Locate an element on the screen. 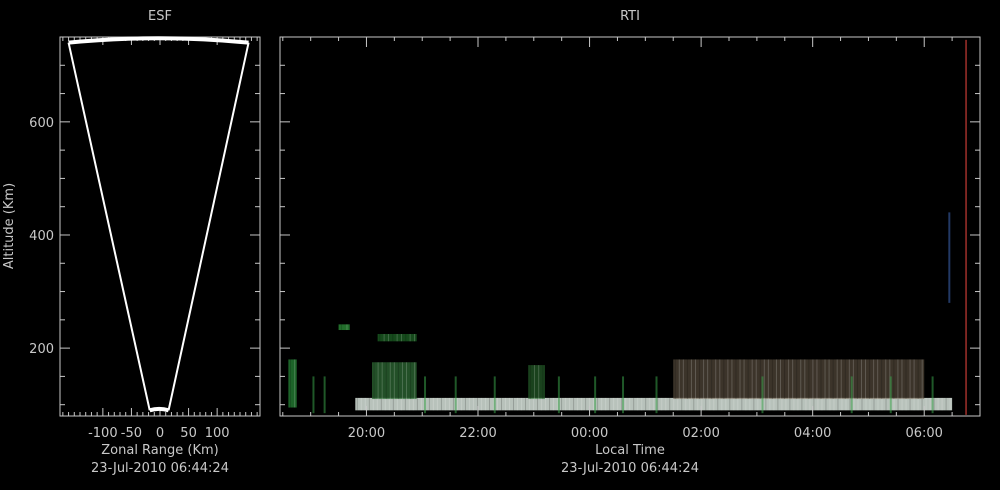 The width and height of the screenshot is (1000, 490). esf-beam-inner-arc is located at coordinates (159, 409).